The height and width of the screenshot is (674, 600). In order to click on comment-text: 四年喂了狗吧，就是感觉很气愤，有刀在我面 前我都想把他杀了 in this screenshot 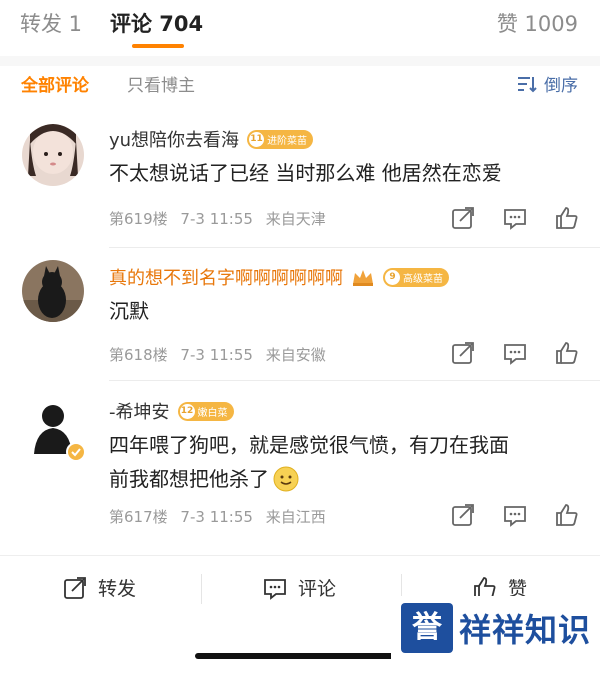, I will do `click(349, 462)`.